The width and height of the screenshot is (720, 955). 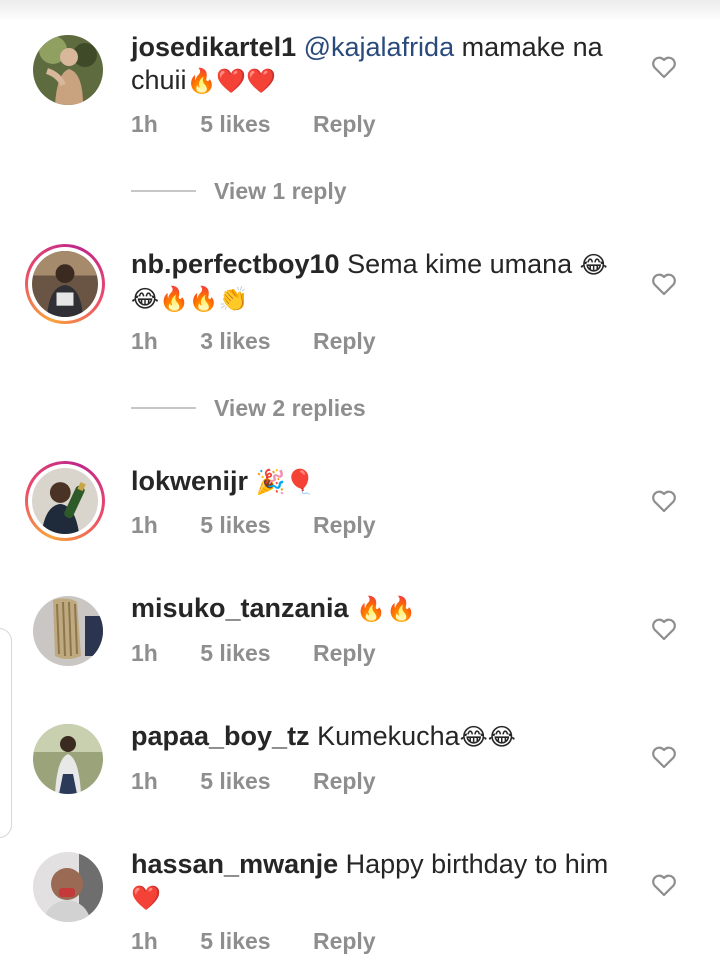 I want to click on comment-text: hassan_mwanje Happy birthday to him ❤️, so click(x=381, y=881).